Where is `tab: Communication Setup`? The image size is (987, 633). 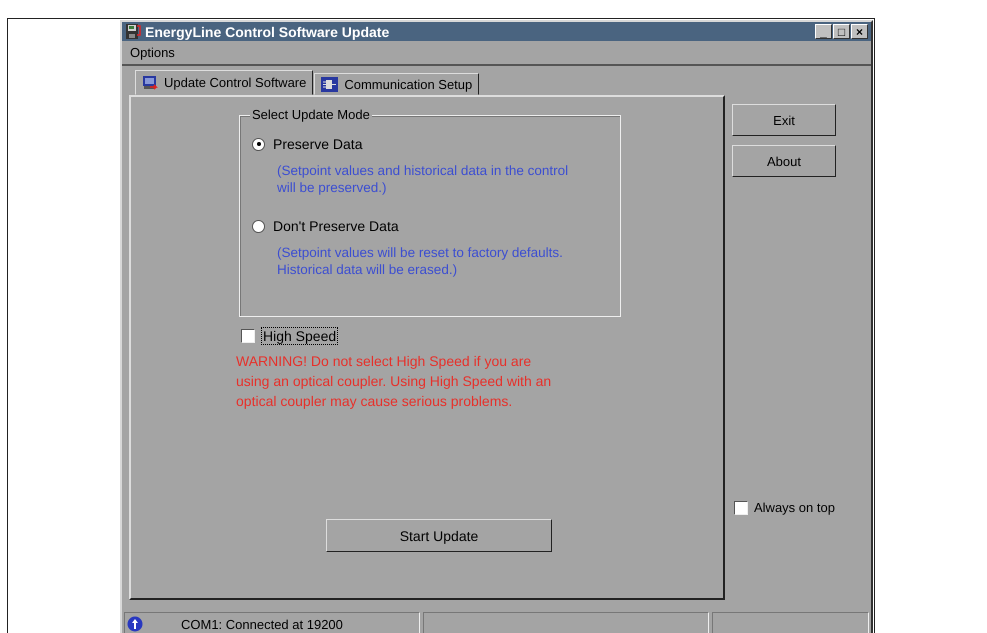
tab: Communication Setup is located at coordinates (397, 84).